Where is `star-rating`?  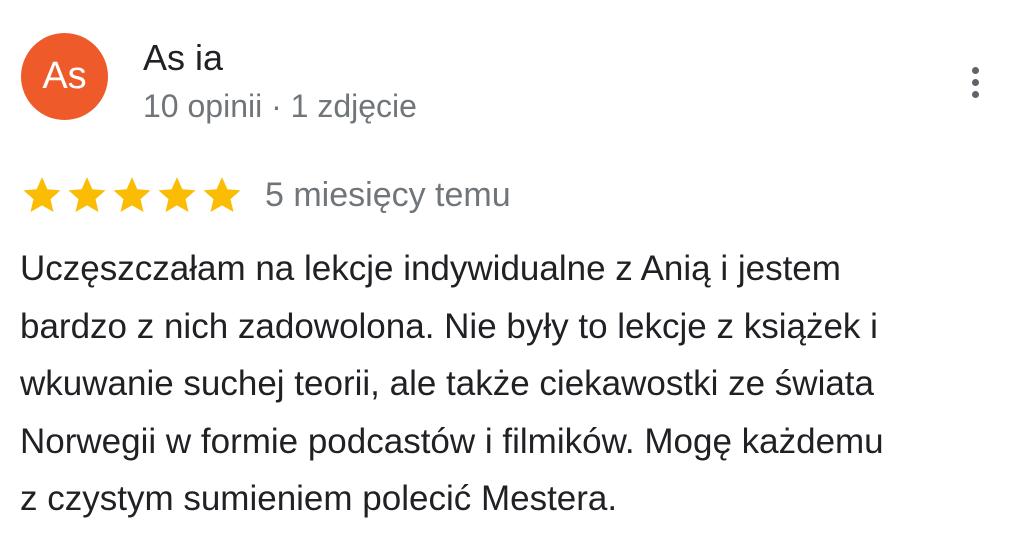 star-rating is located at coordinates (132, 195).